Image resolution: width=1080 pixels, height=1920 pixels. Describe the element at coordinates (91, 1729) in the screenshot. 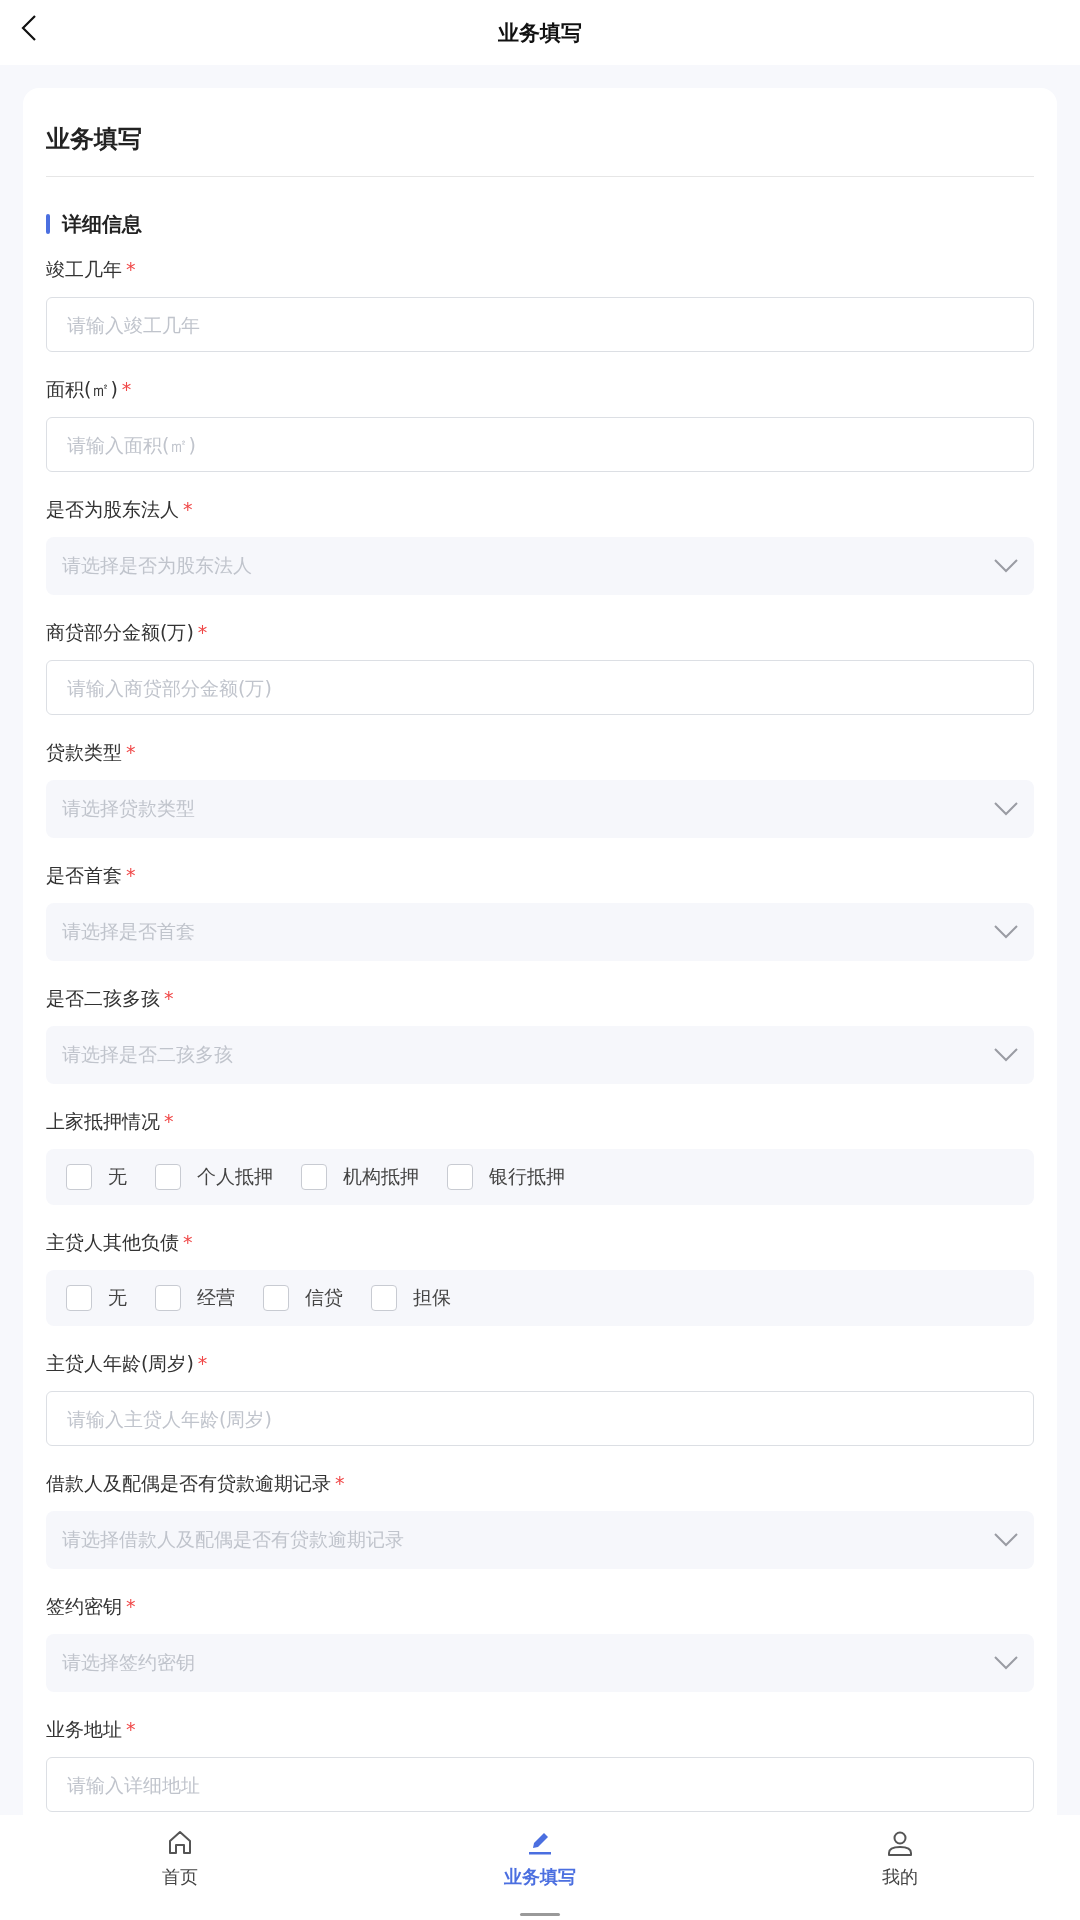

I see `field-label: 业务地址 *` at that location.